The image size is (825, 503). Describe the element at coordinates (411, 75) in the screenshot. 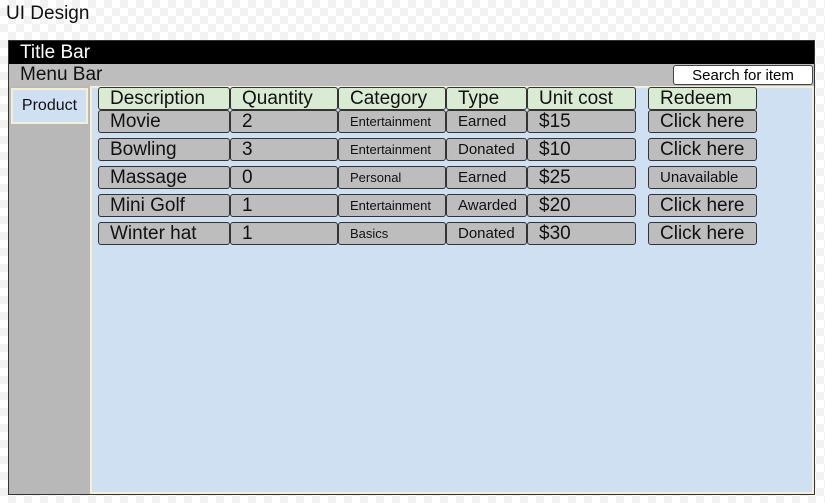

I see `menu-bar: Menu Bar` at that location.